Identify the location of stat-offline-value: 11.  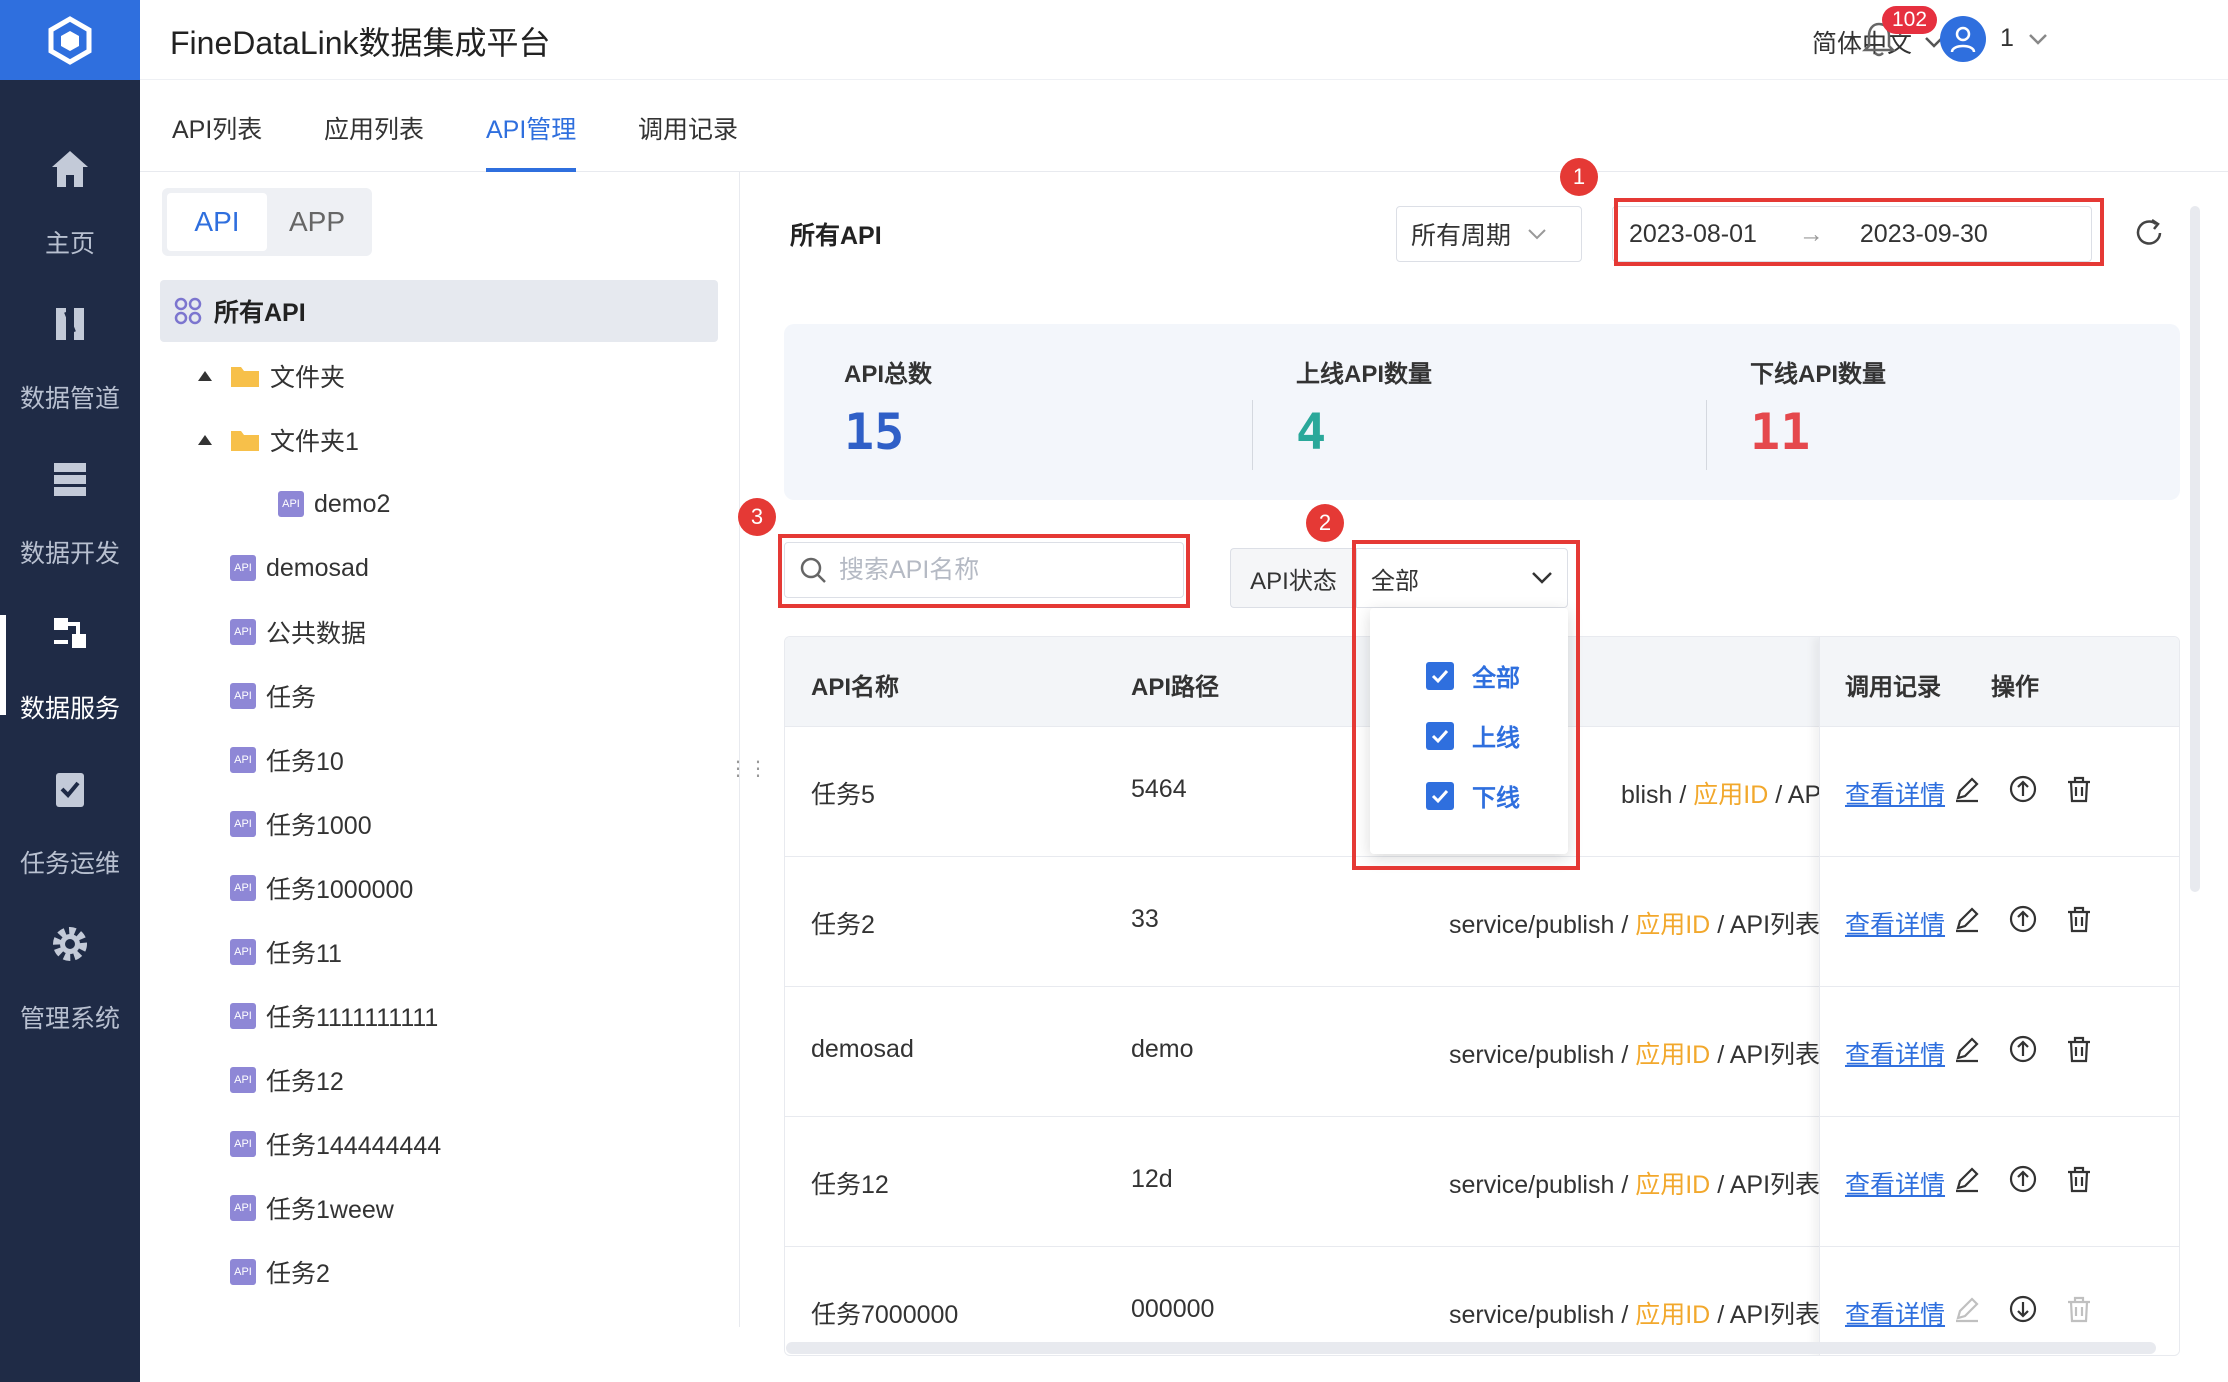
(1780, 432).